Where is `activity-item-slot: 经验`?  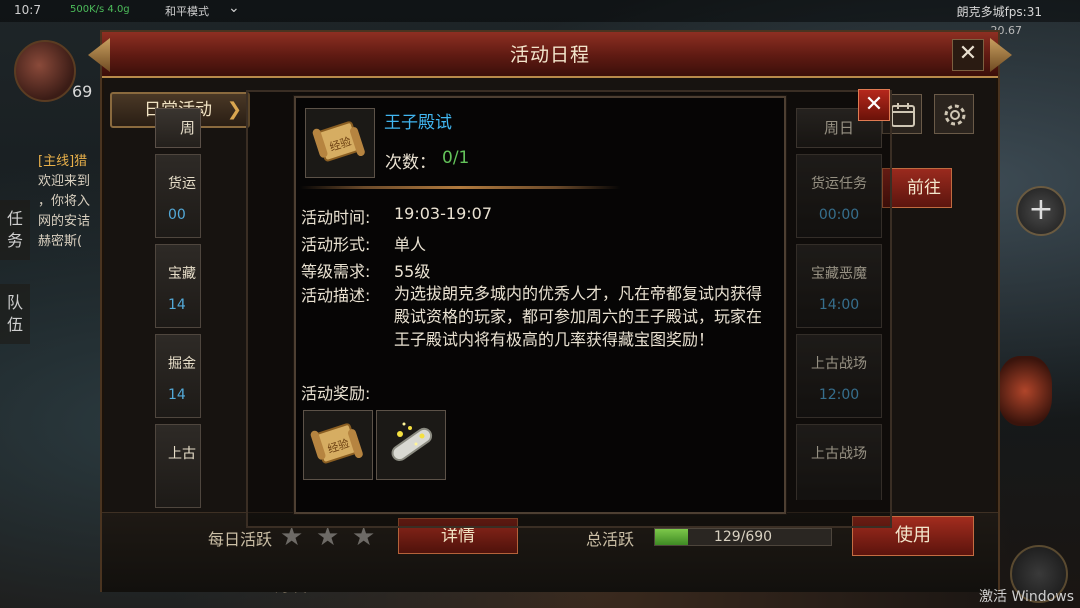 activity-item-slot: 经验 is located at coordinates (340, 143).